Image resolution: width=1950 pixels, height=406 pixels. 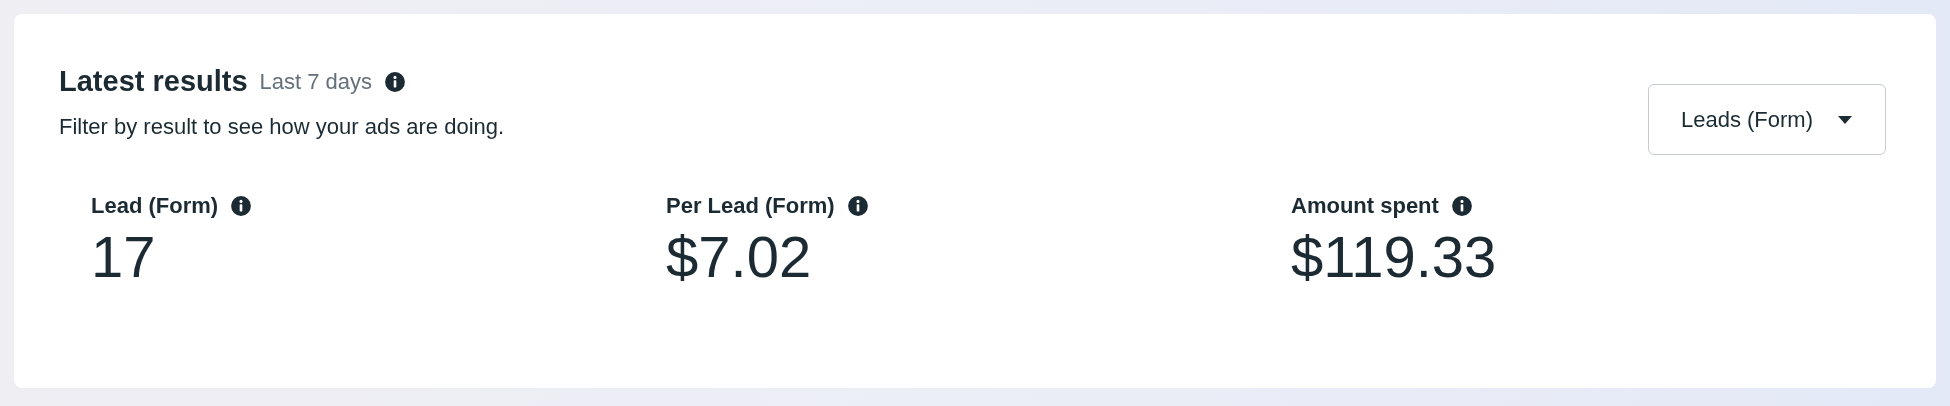 What do you see at coordinates (316, 82) in the screenshot?
I see `period-label: Last 7 days` at bounding box center [316, 82].